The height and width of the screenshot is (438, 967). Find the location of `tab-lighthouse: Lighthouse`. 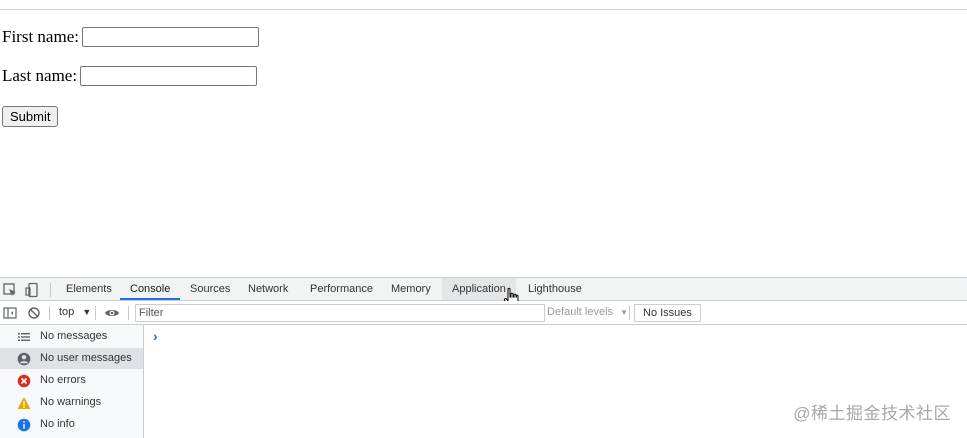

tab-lighthouse: Lighthouse is located at coordinates (555, 289).